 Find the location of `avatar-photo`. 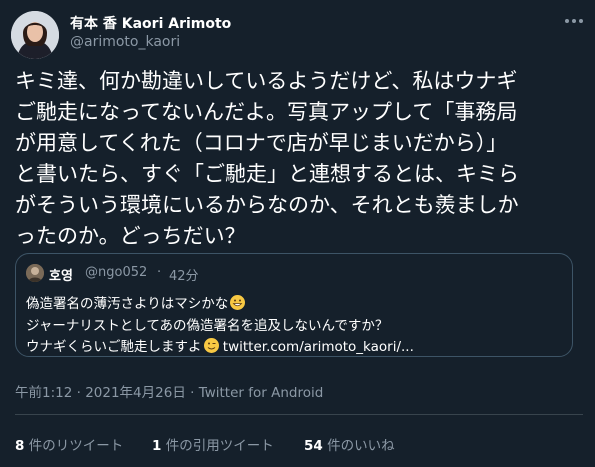

avatar-photo is located at coordinates (35, 35).